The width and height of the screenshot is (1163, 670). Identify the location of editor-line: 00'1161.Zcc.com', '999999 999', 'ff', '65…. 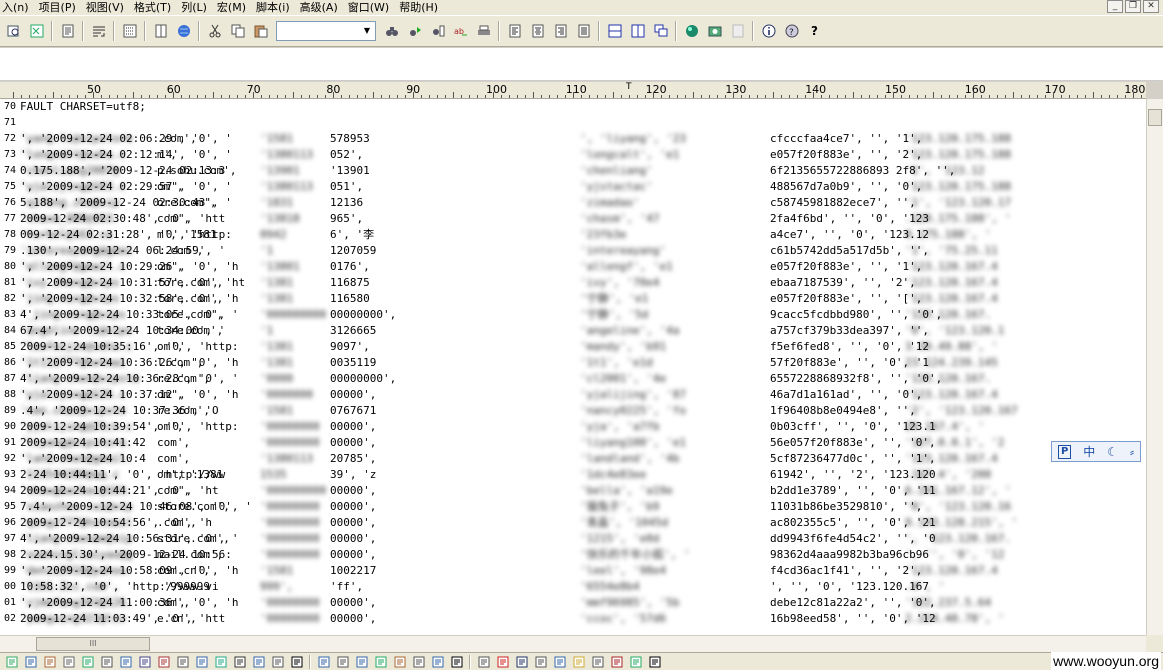
(573, 587).